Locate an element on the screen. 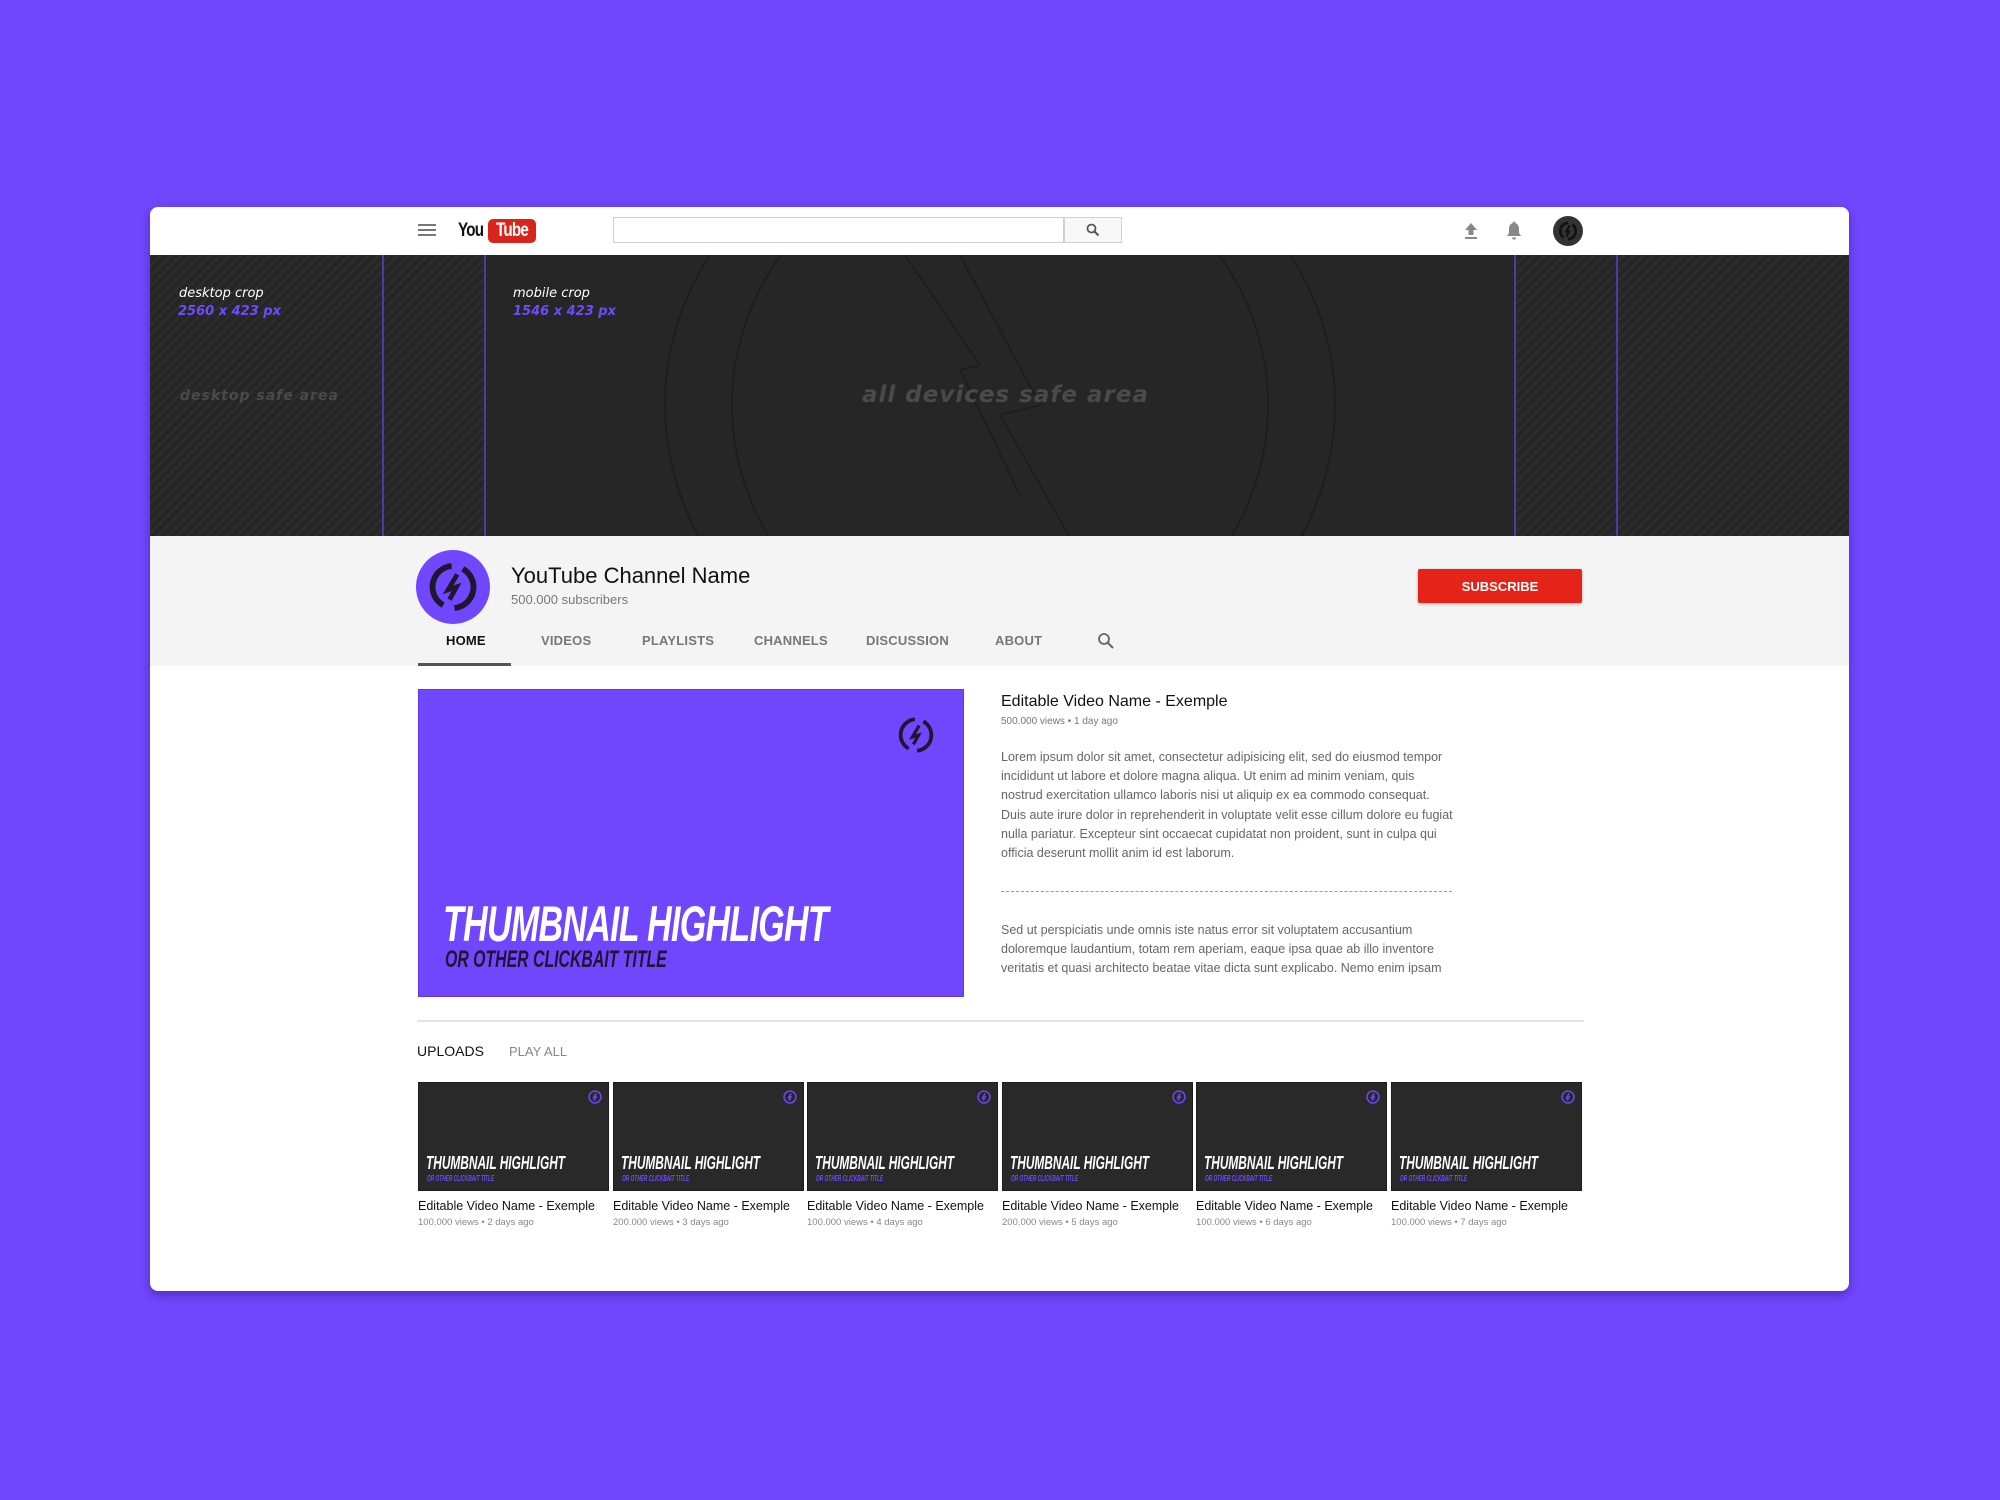 The image size is (2000, 1500). active-tab-indicator is located at coordinates (464, 664).